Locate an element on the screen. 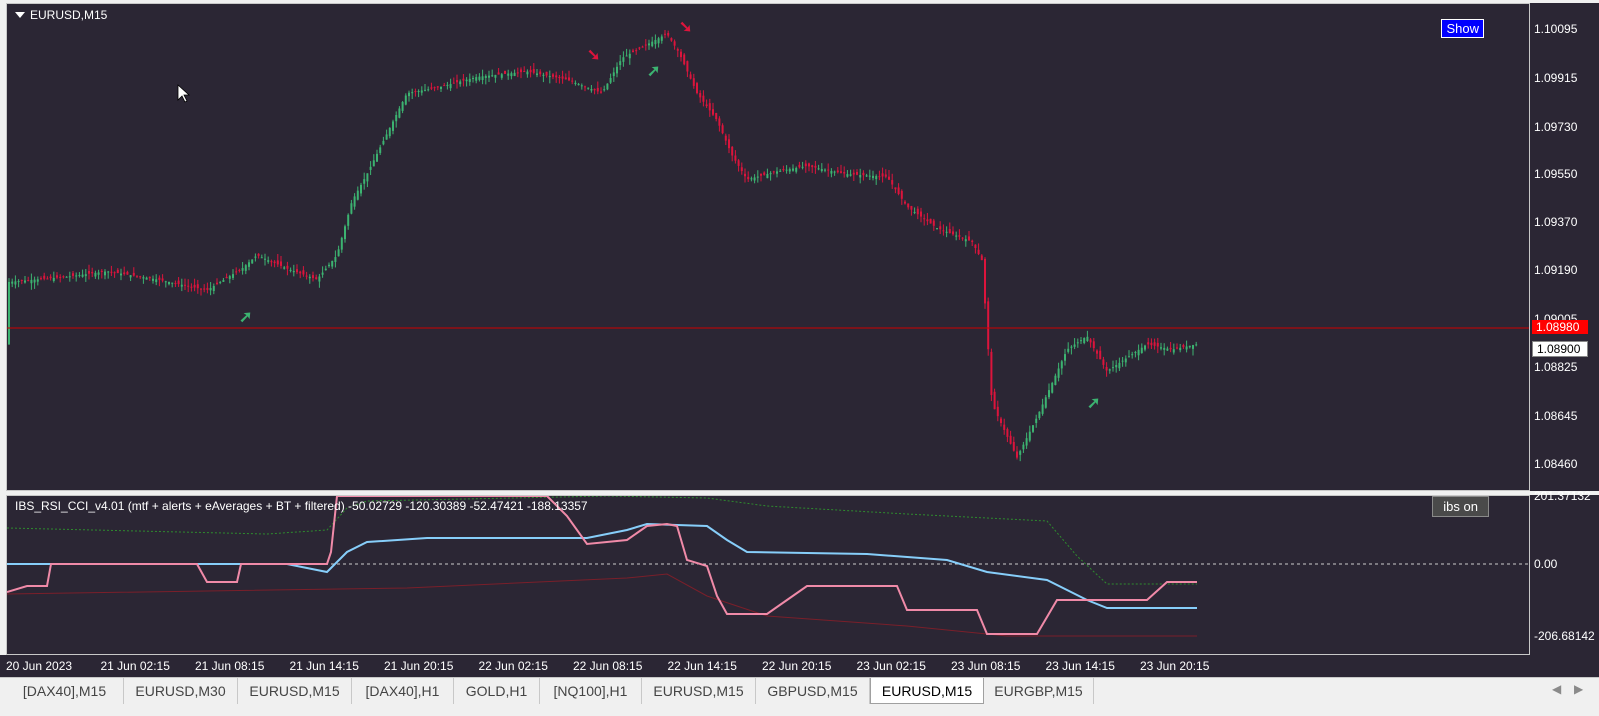 The width and height of the screenshot is (1599, 716). tab-nq100-h1: [NQ100],H1 is located at coordinates (591, 691).